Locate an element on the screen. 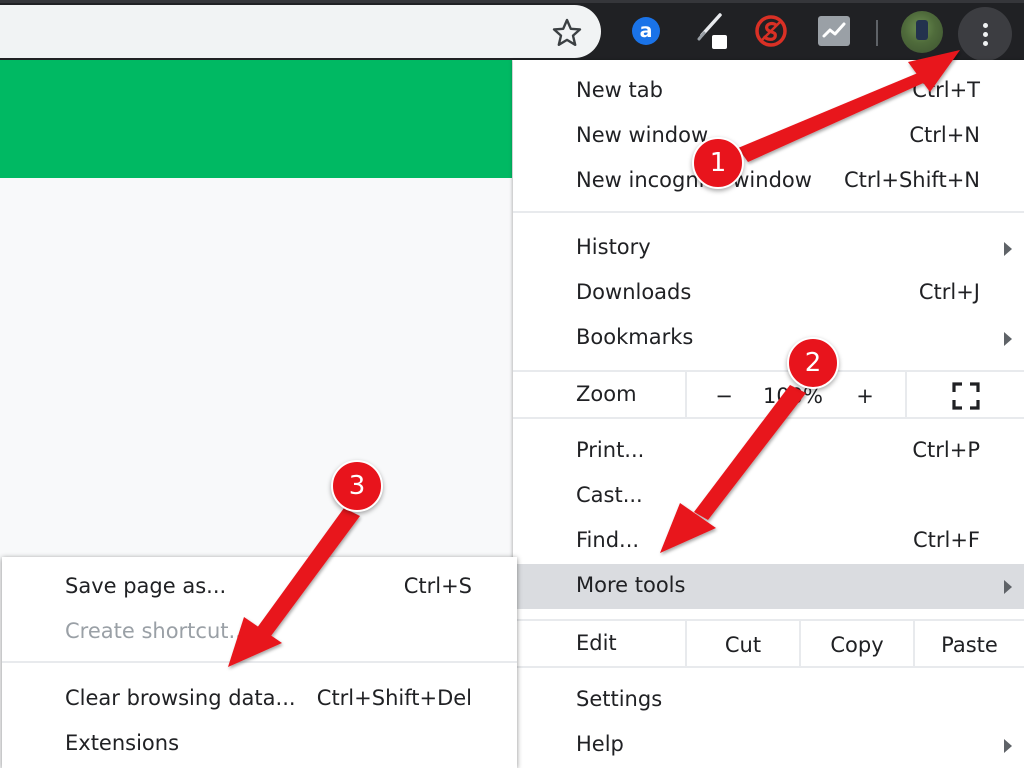 Image resolution: width=1024 pixels, height=768 pixels. paste-label: Paste is located at coordinates (969, 644).